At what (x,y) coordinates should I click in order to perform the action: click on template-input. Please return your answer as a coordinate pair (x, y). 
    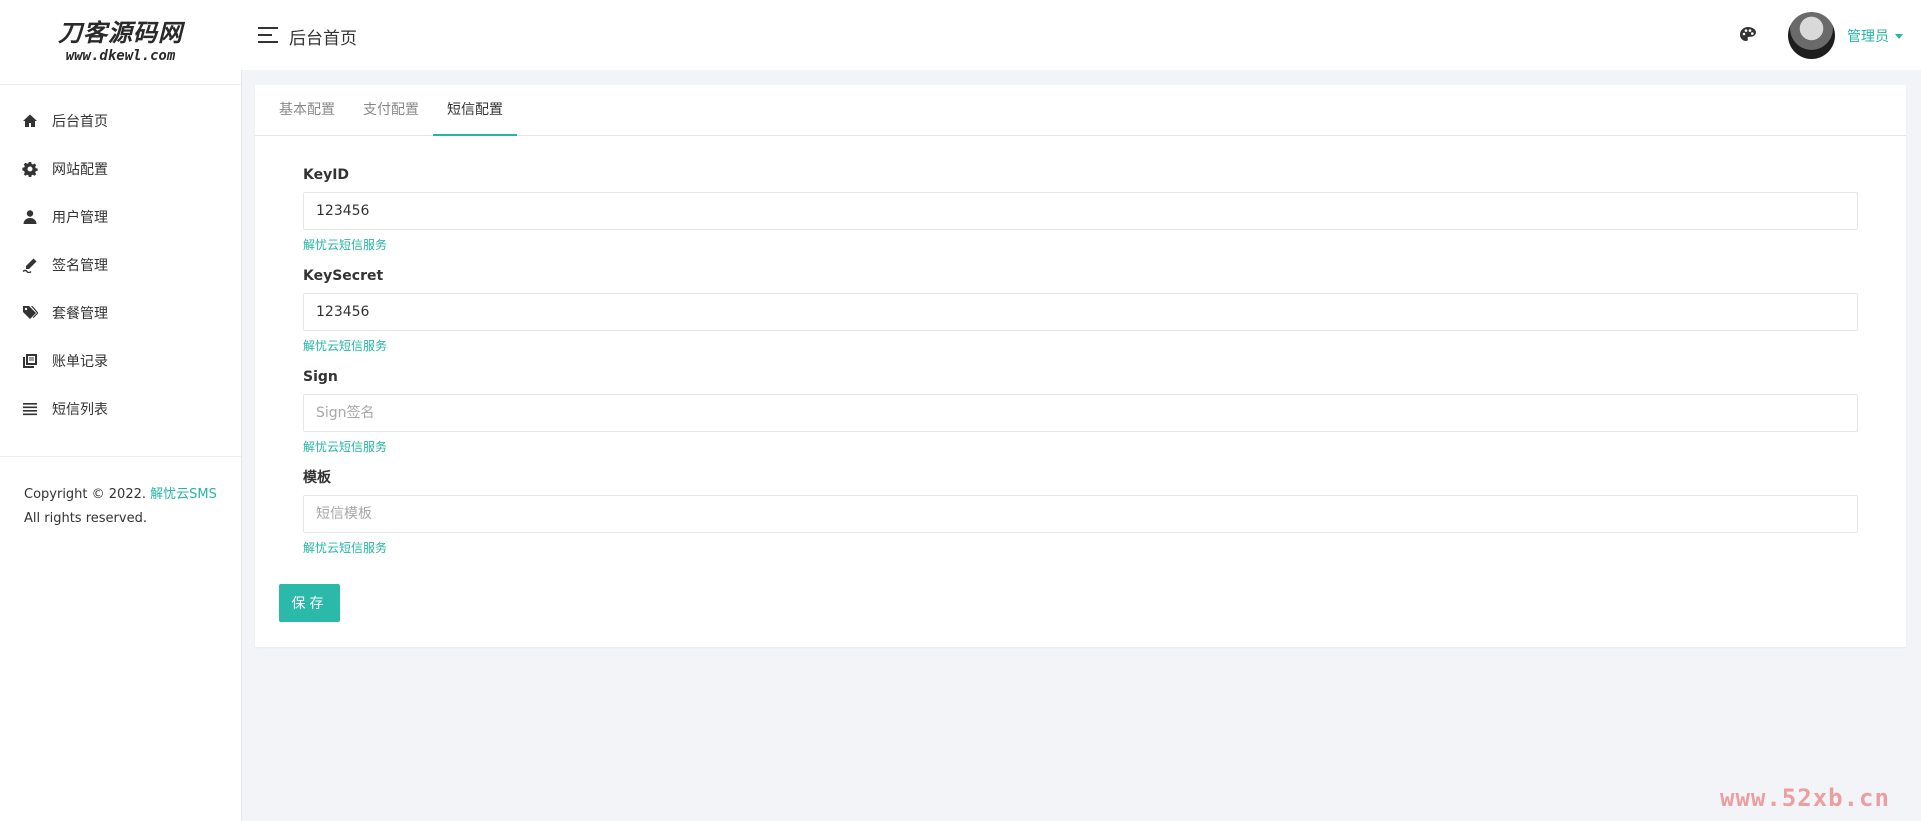
    Looking at the image, I should click on (1080, 514).